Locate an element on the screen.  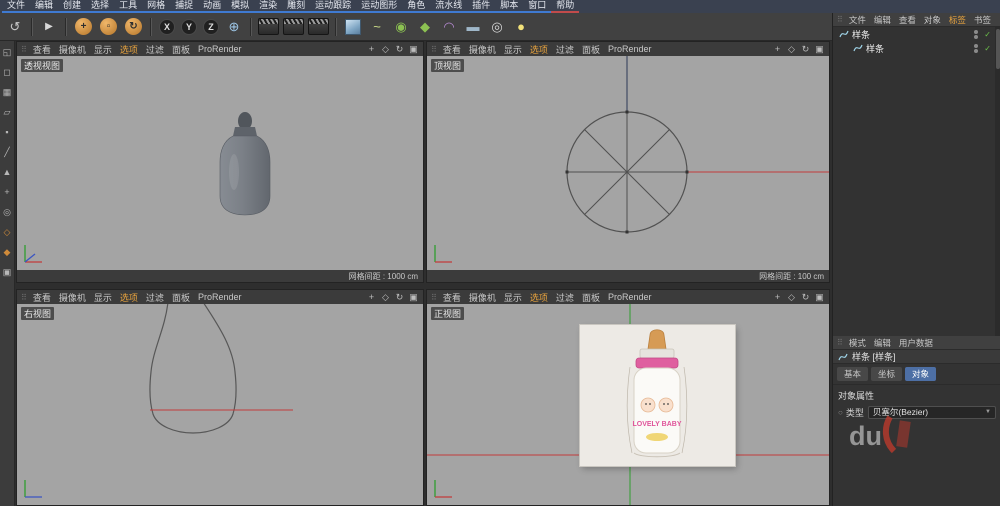
attribute-tab: 对象 is located at coordinates (921, 374).